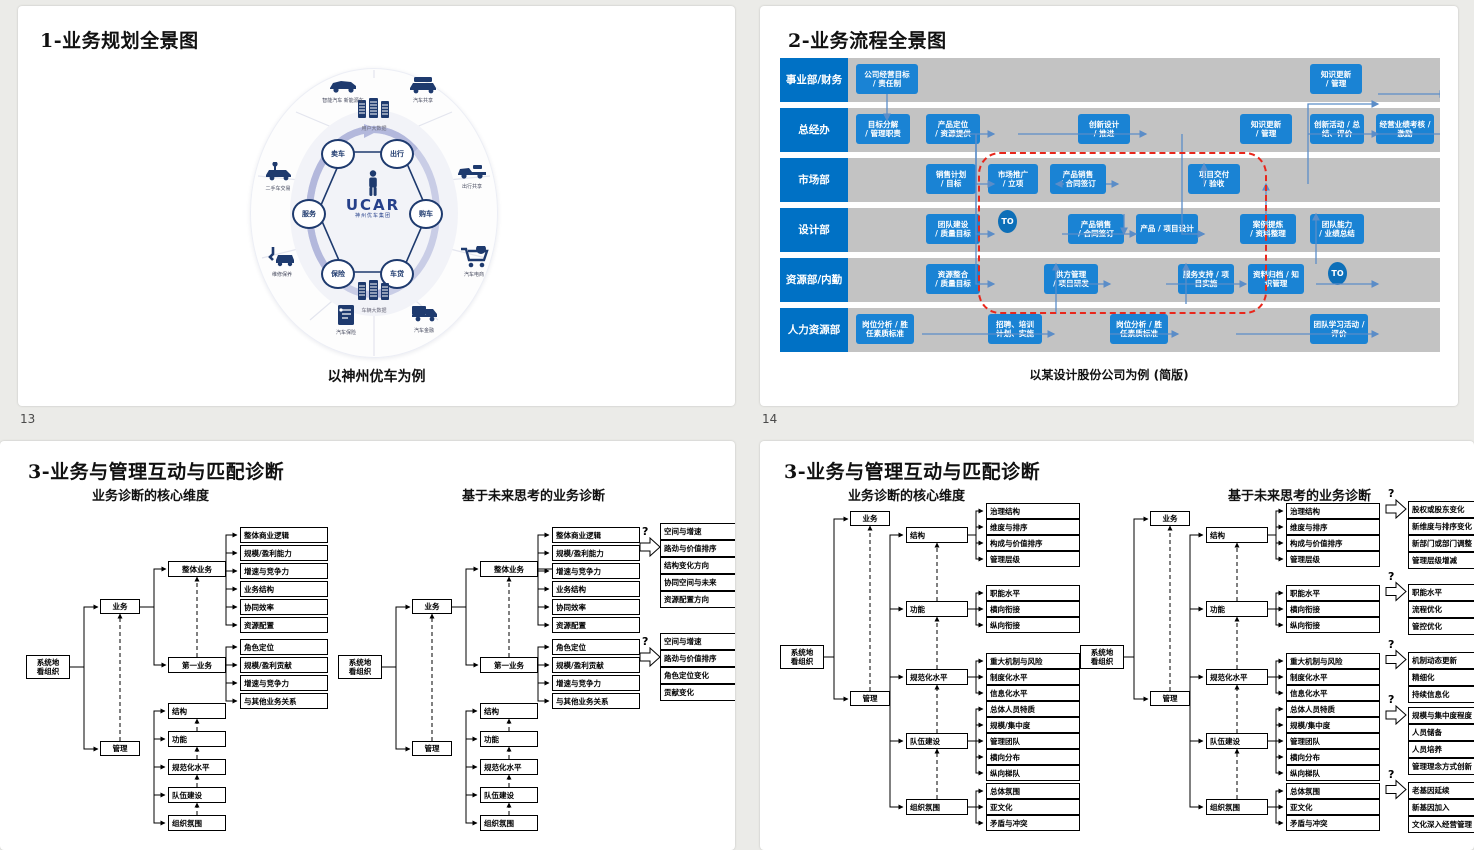  I want to click on tree-node-first-business: 第一业务, so click(197, 665).